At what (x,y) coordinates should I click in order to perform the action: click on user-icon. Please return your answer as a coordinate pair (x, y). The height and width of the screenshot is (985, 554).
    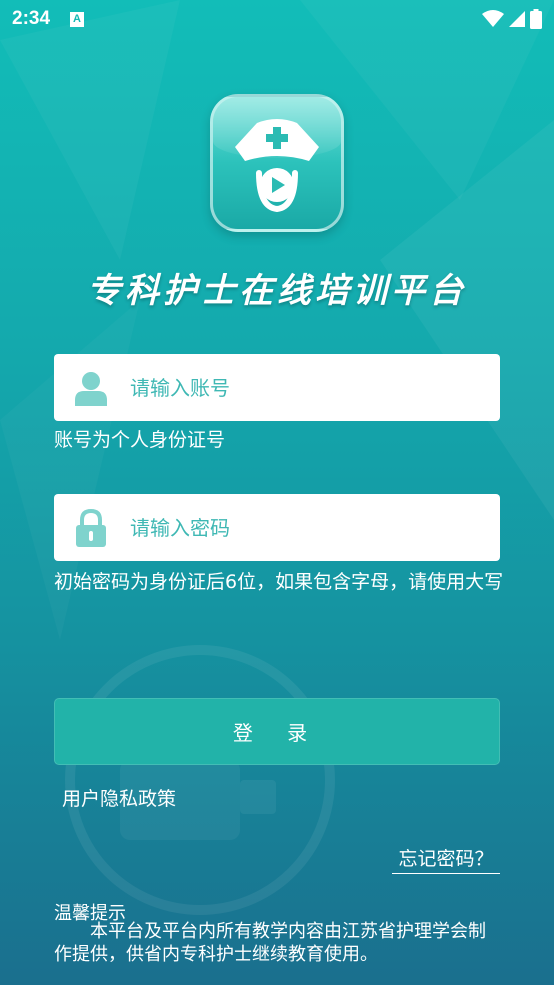
    Looking at the image, I should click on (91, 387).